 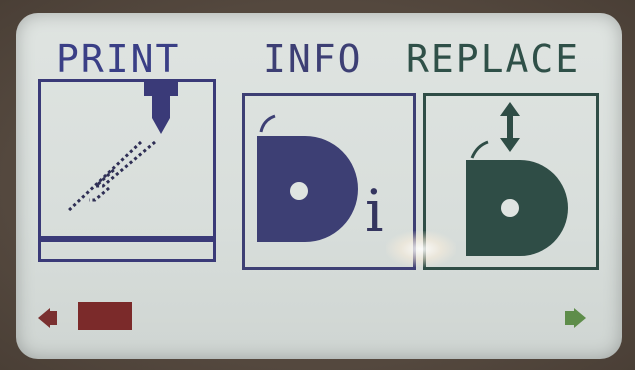 What do you see at coordinates (517, 179) in the screenshot?
I see `filament-replace-icon` at bounding box center [517, 179].